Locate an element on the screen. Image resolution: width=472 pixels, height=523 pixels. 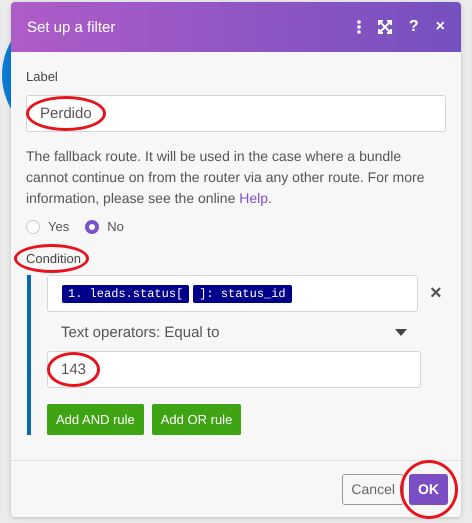
operator-dropdown: Text operators: Equal to is located at coordinates (234, 331).